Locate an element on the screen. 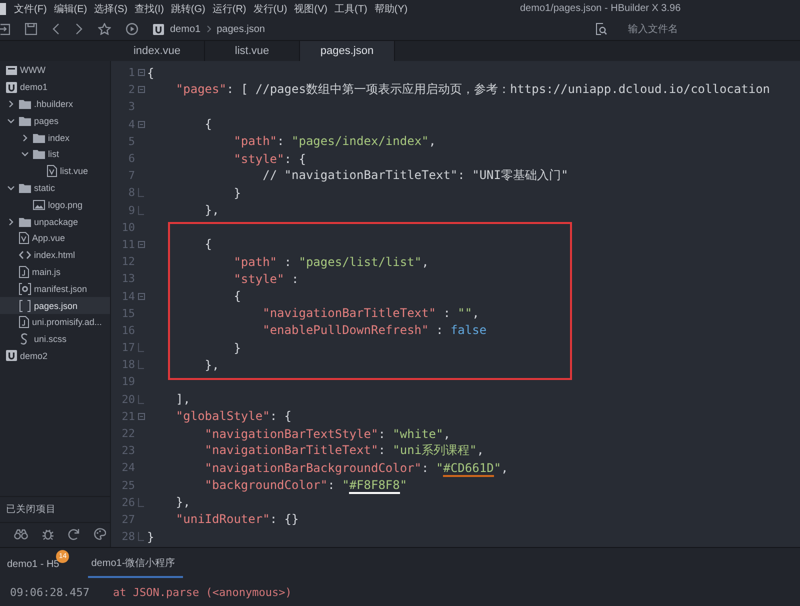  tree-item-label: index.html is located at coordinates (55, 255).